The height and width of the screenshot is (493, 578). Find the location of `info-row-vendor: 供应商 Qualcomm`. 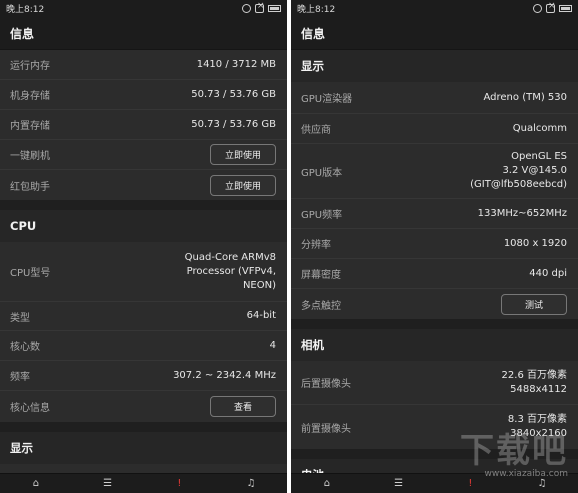

info-row-vendor: 供应商 Qualcomm is located at coordinates (434, 129).